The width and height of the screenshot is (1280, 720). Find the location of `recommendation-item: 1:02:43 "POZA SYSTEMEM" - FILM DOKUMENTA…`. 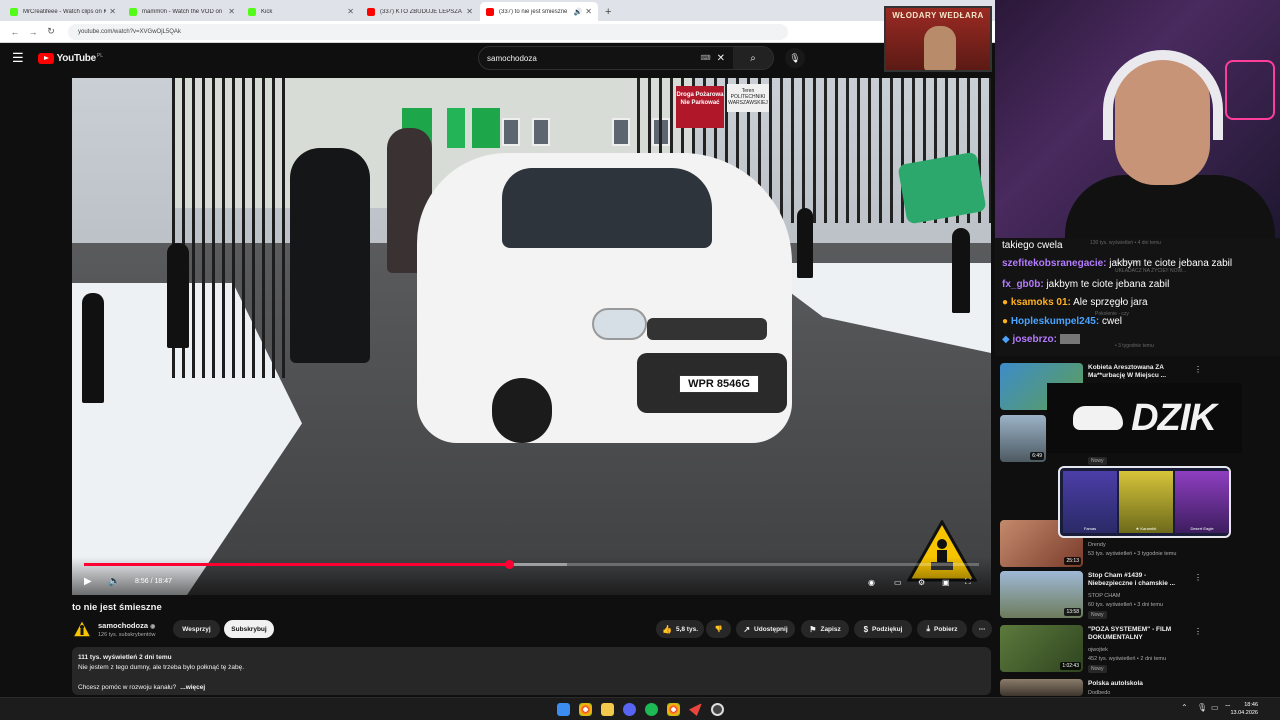

recommendation-item: 1:02:43 "POZA SYSTEMEM" - FILM DOKUMENTA… is located at coordinates (1140, 649).